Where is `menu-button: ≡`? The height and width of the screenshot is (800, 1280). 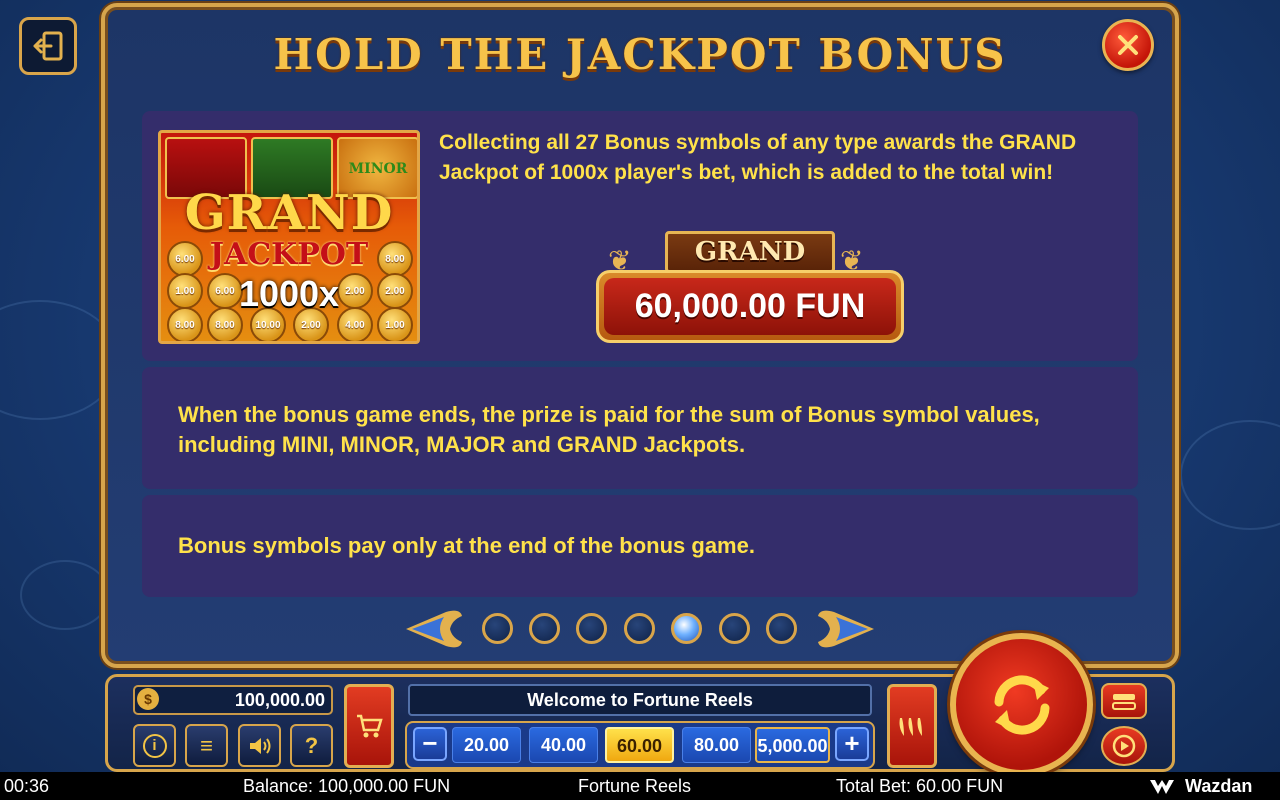 menu-button: ≡ is located at coordinates (206, 745).